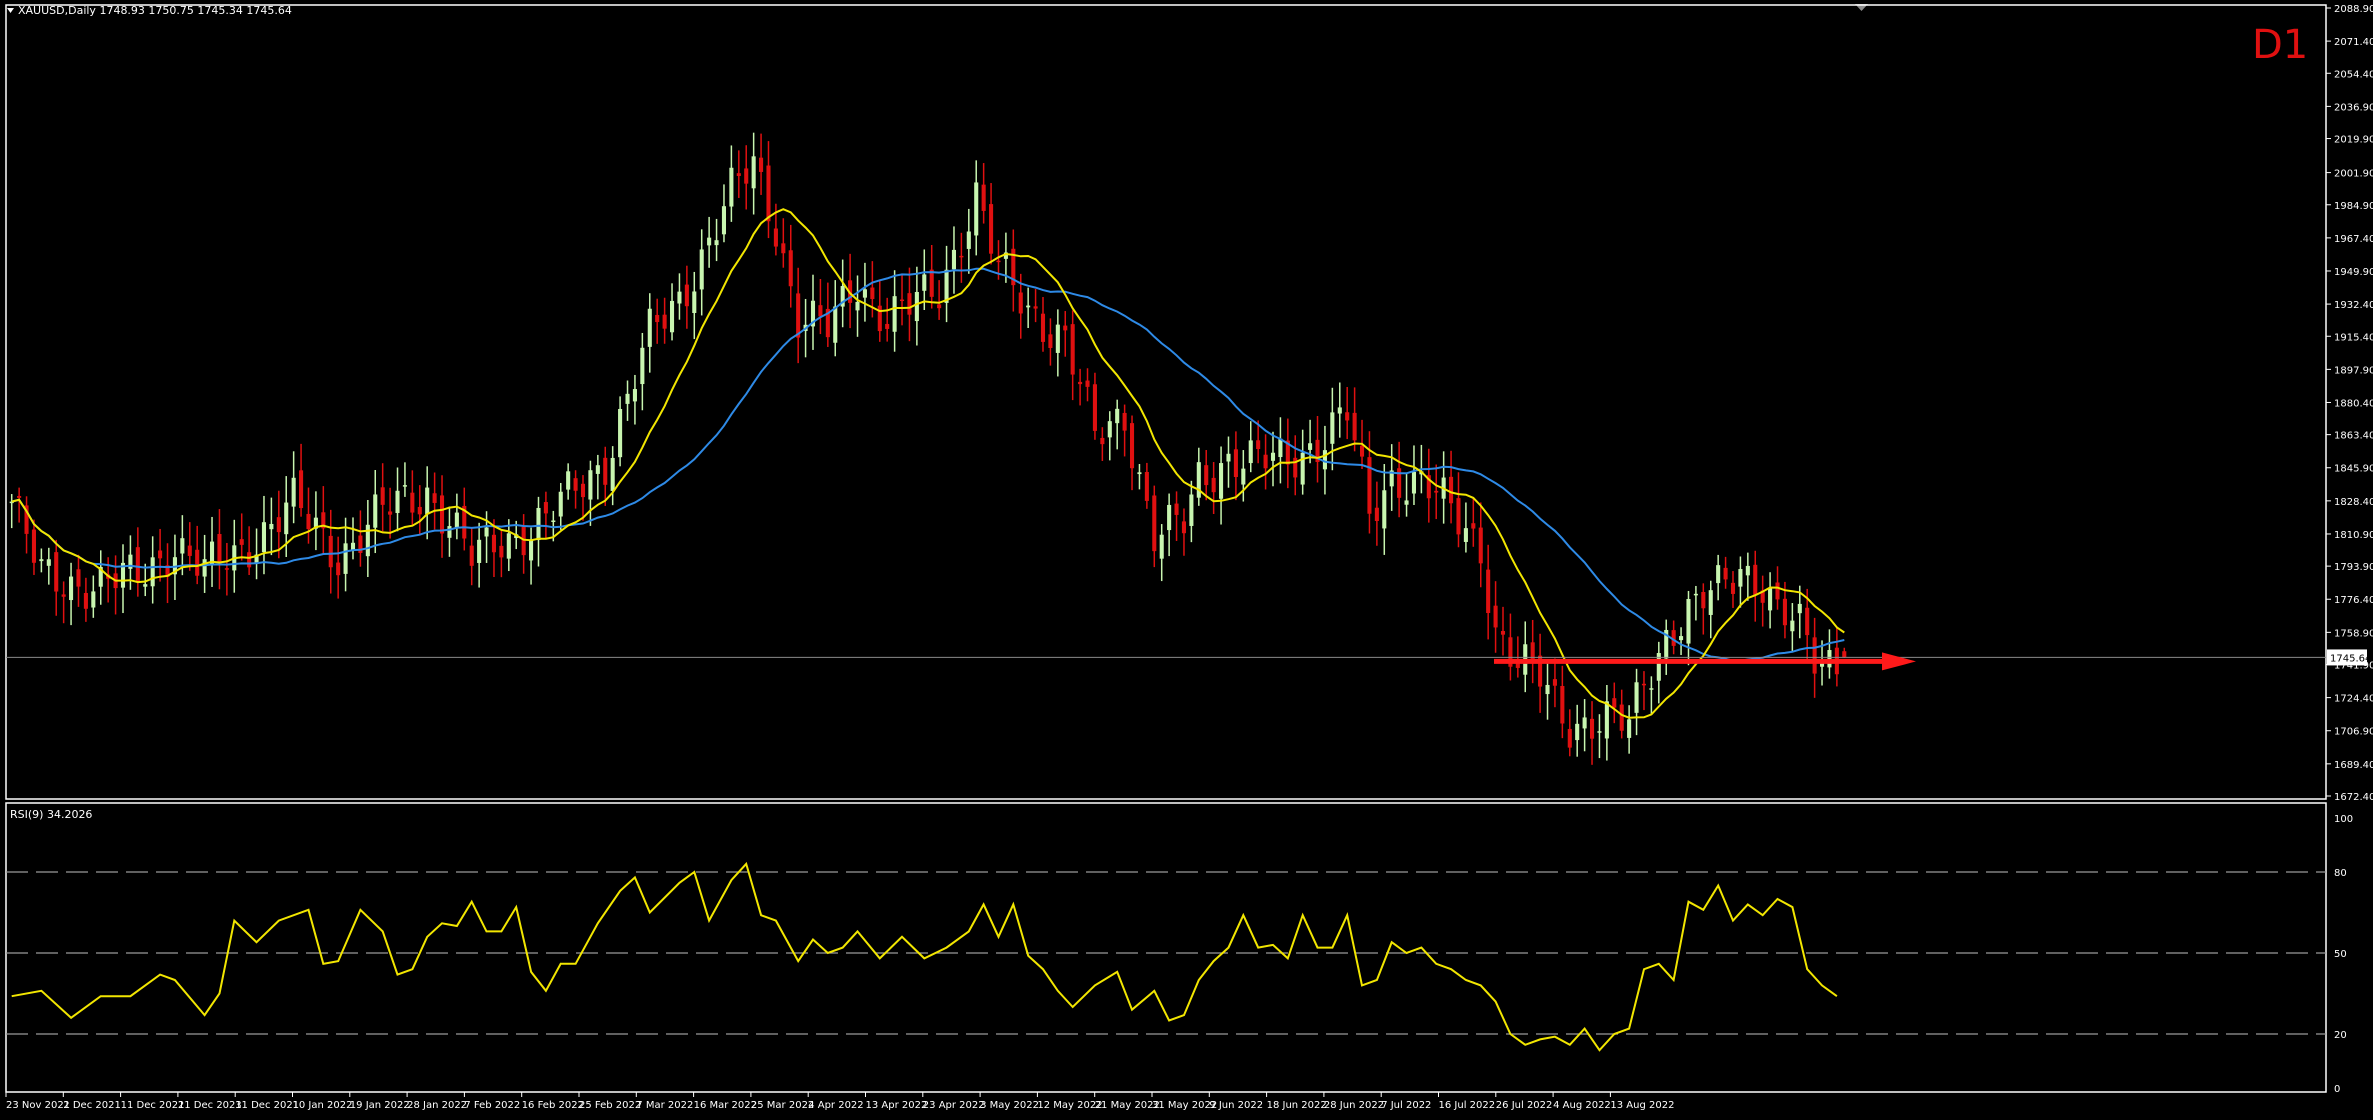 This screenshot has height=1120, width=2373. Describe the element at coordinates (2353, 9) in the screenshot. I see `price-tick-label: 2088.90` at that location.